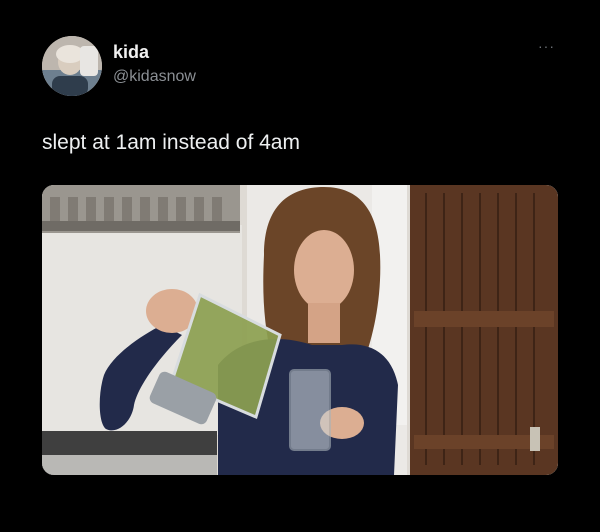 Image resolution: width=600 pixels, height=532 pixels. Describe the element at coordinates (154, 77) in the screenshot. I see `author-handle: @kidasnow` at that location.